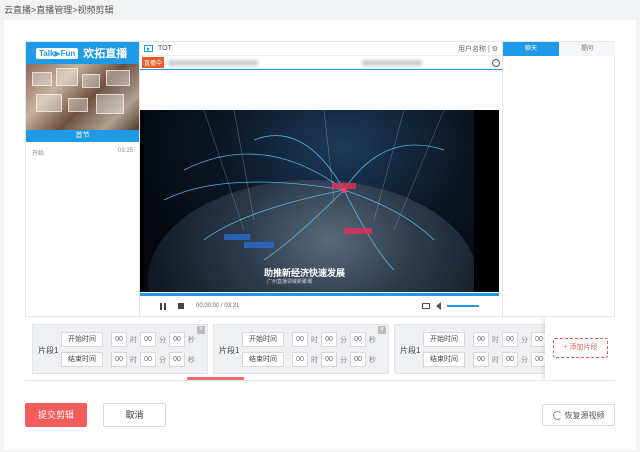 Image resolution: width=640 pixels, height=452 pixels. I want to click on player-header: TOT 用户名称 | ⚙, so click(321, 49).